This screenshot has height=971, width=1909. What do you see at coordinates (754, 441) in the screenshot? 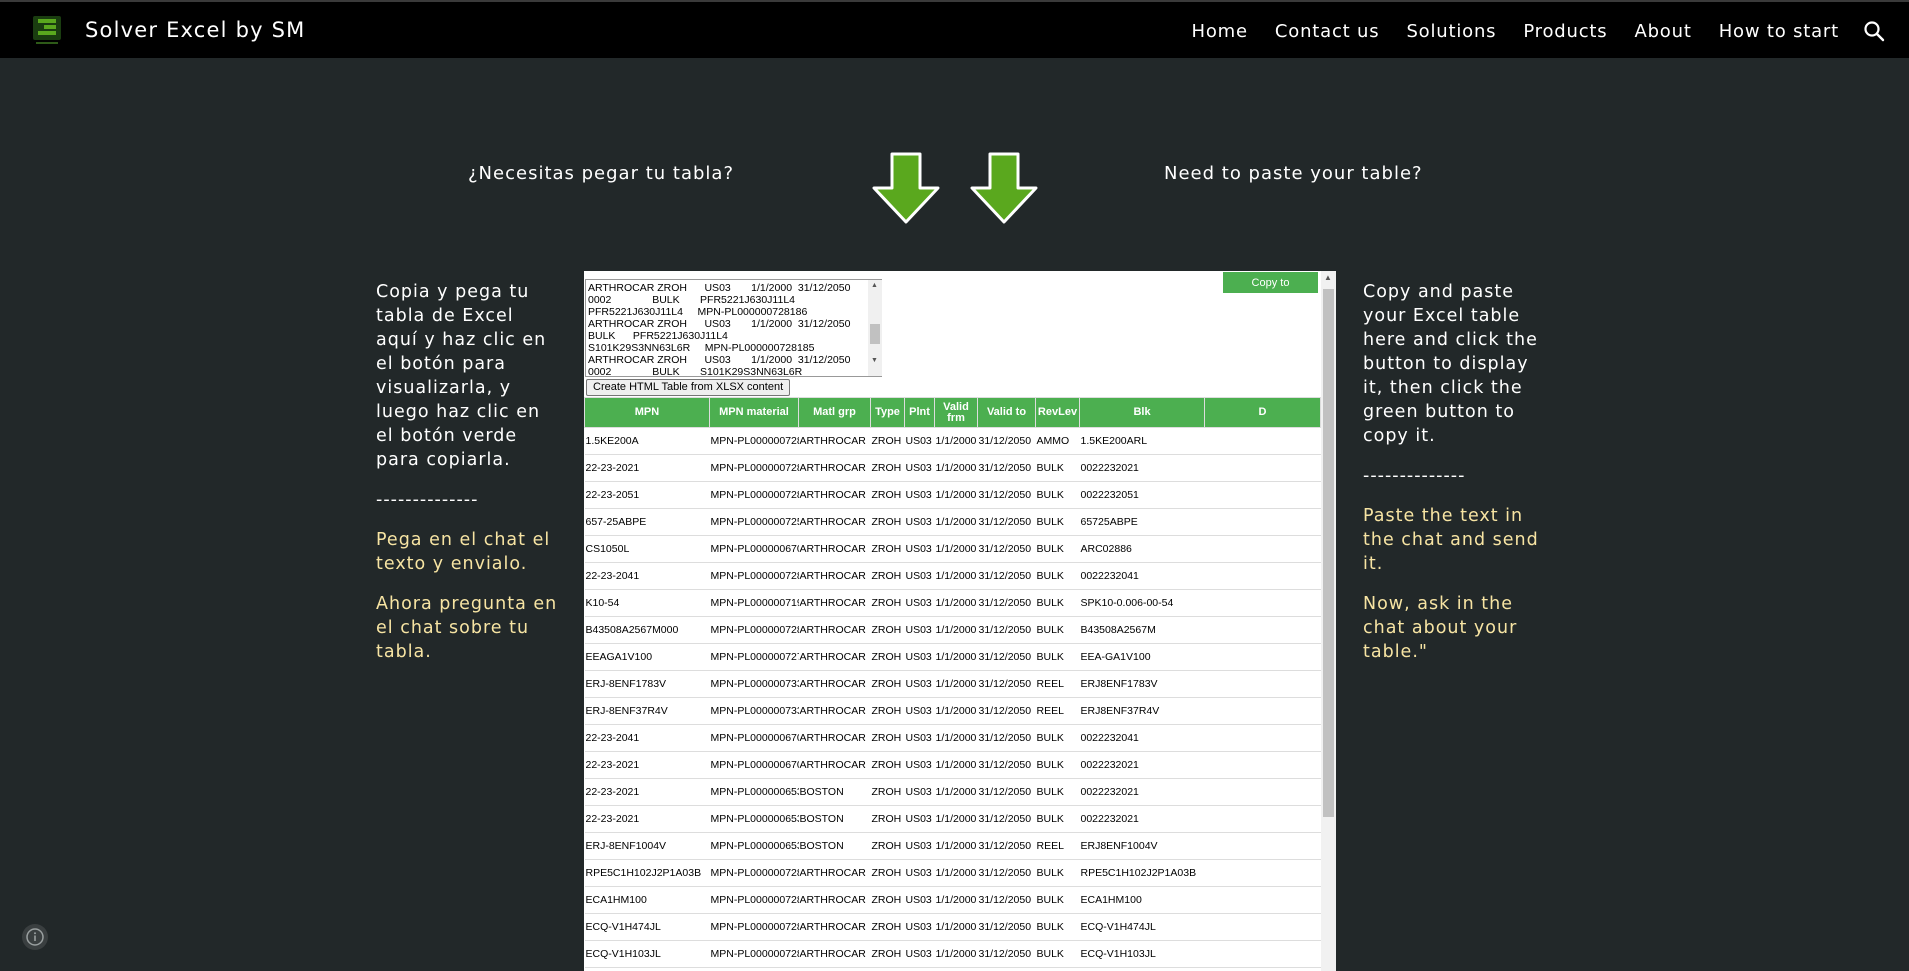
I see `table-cell: MPN-PL000000728178` at bounding box center [754, 441].